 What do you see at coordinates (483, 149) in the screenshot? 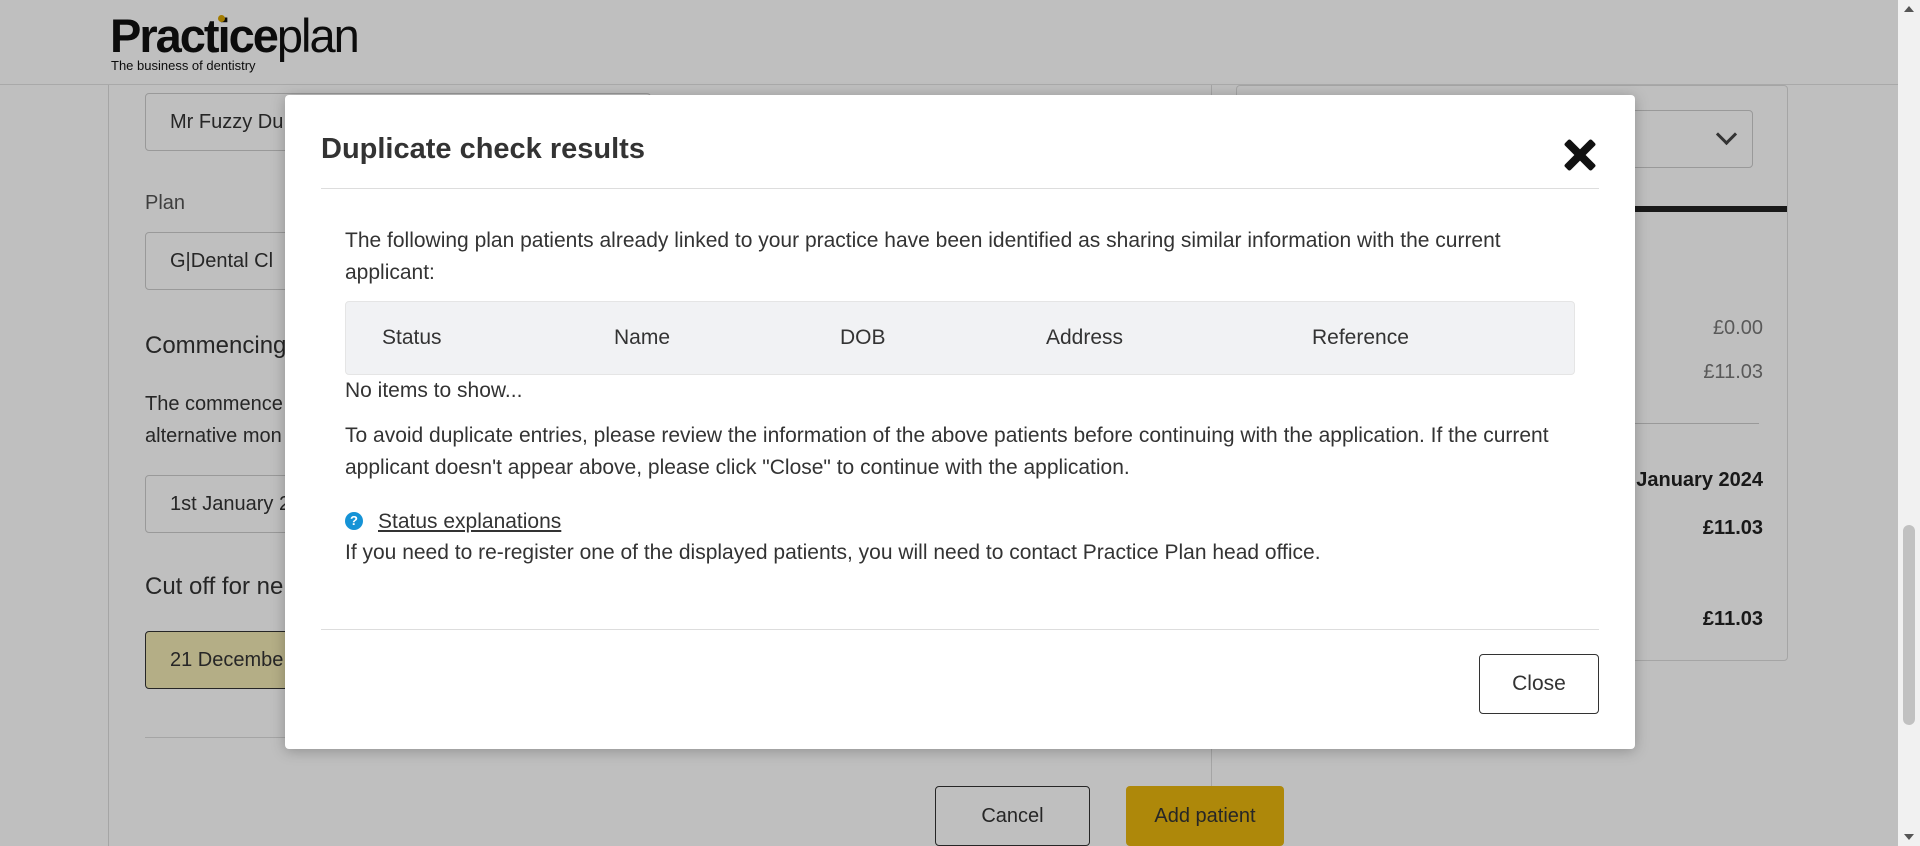
I see `modal-title: Duplicate check results` at bounding box center [483, 149].